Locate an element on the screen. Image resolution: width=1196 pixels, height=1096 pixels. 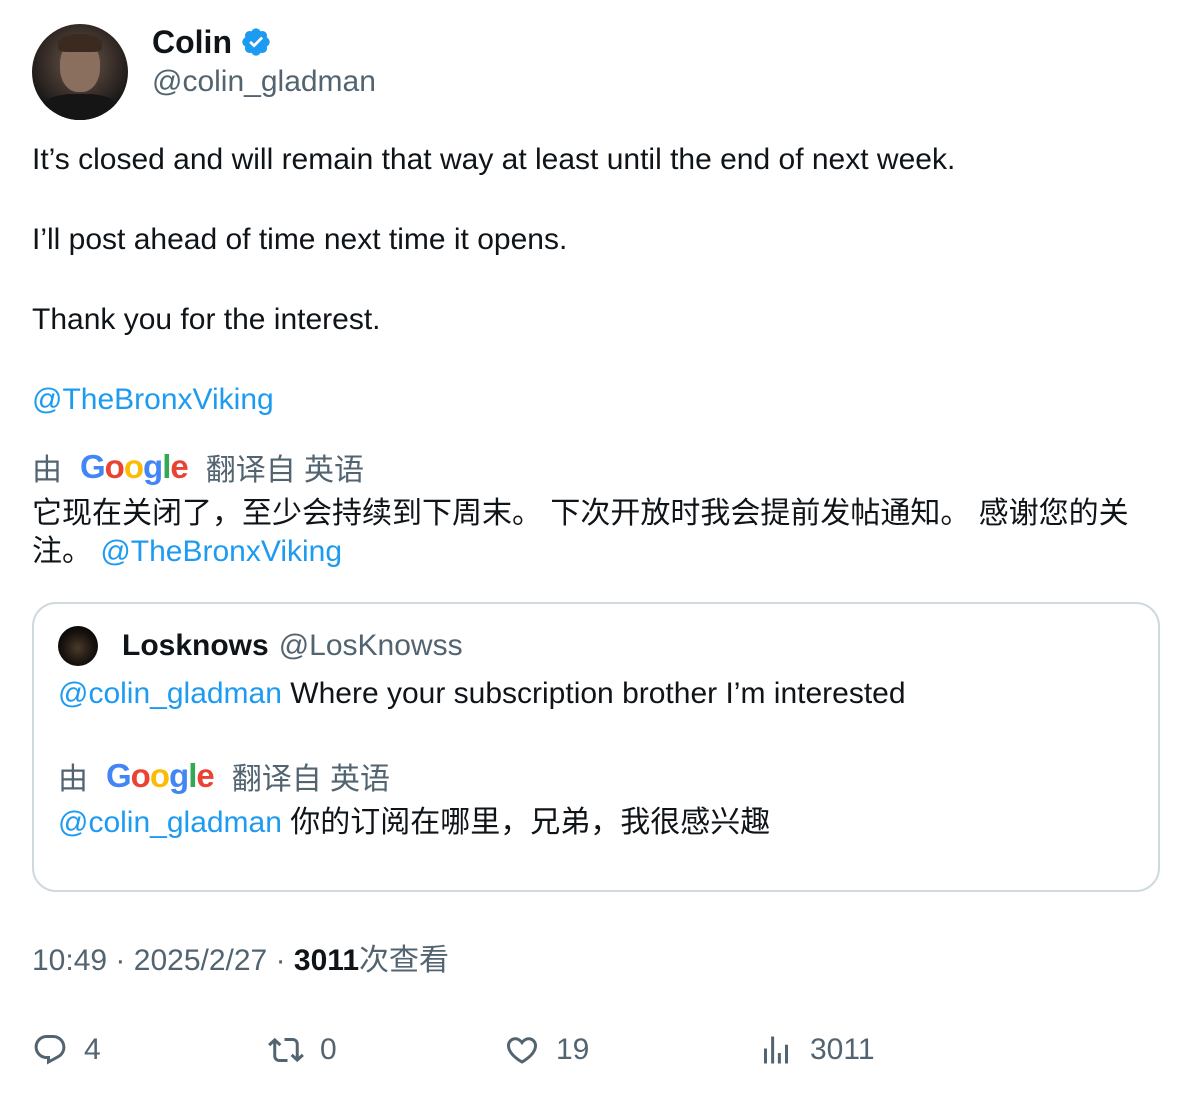
reply-button: 4 is located at coordinates (66, 1050).